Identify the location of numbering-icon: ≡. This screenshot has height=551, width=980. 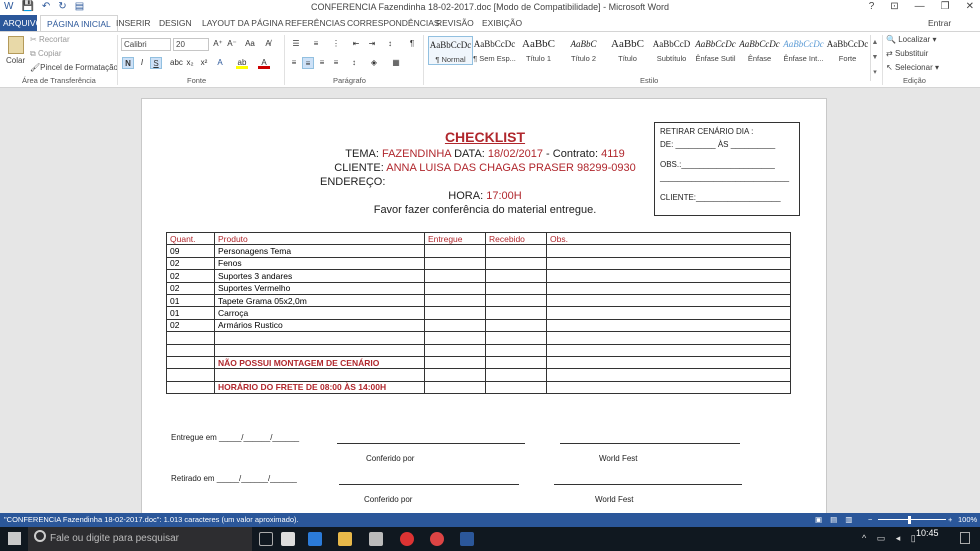
(316, 44).